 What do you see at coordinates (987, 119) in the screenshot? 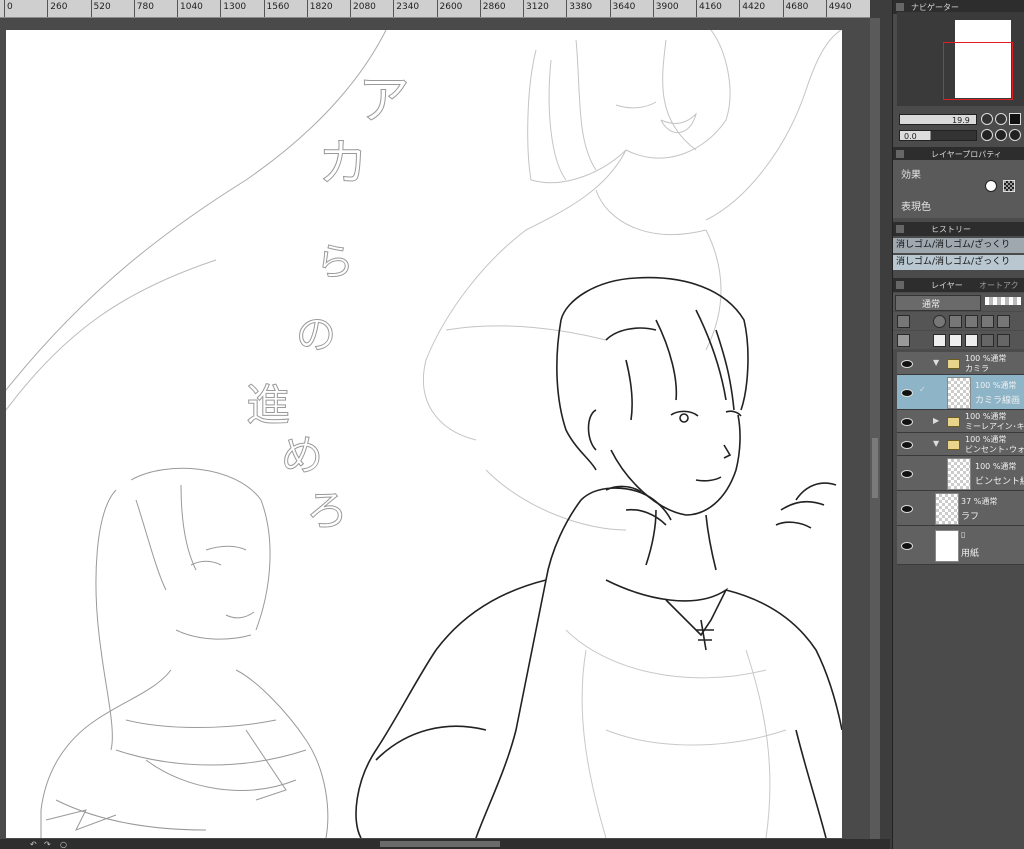
I see `zoom-out-icon` at bounding box center [987, 119].